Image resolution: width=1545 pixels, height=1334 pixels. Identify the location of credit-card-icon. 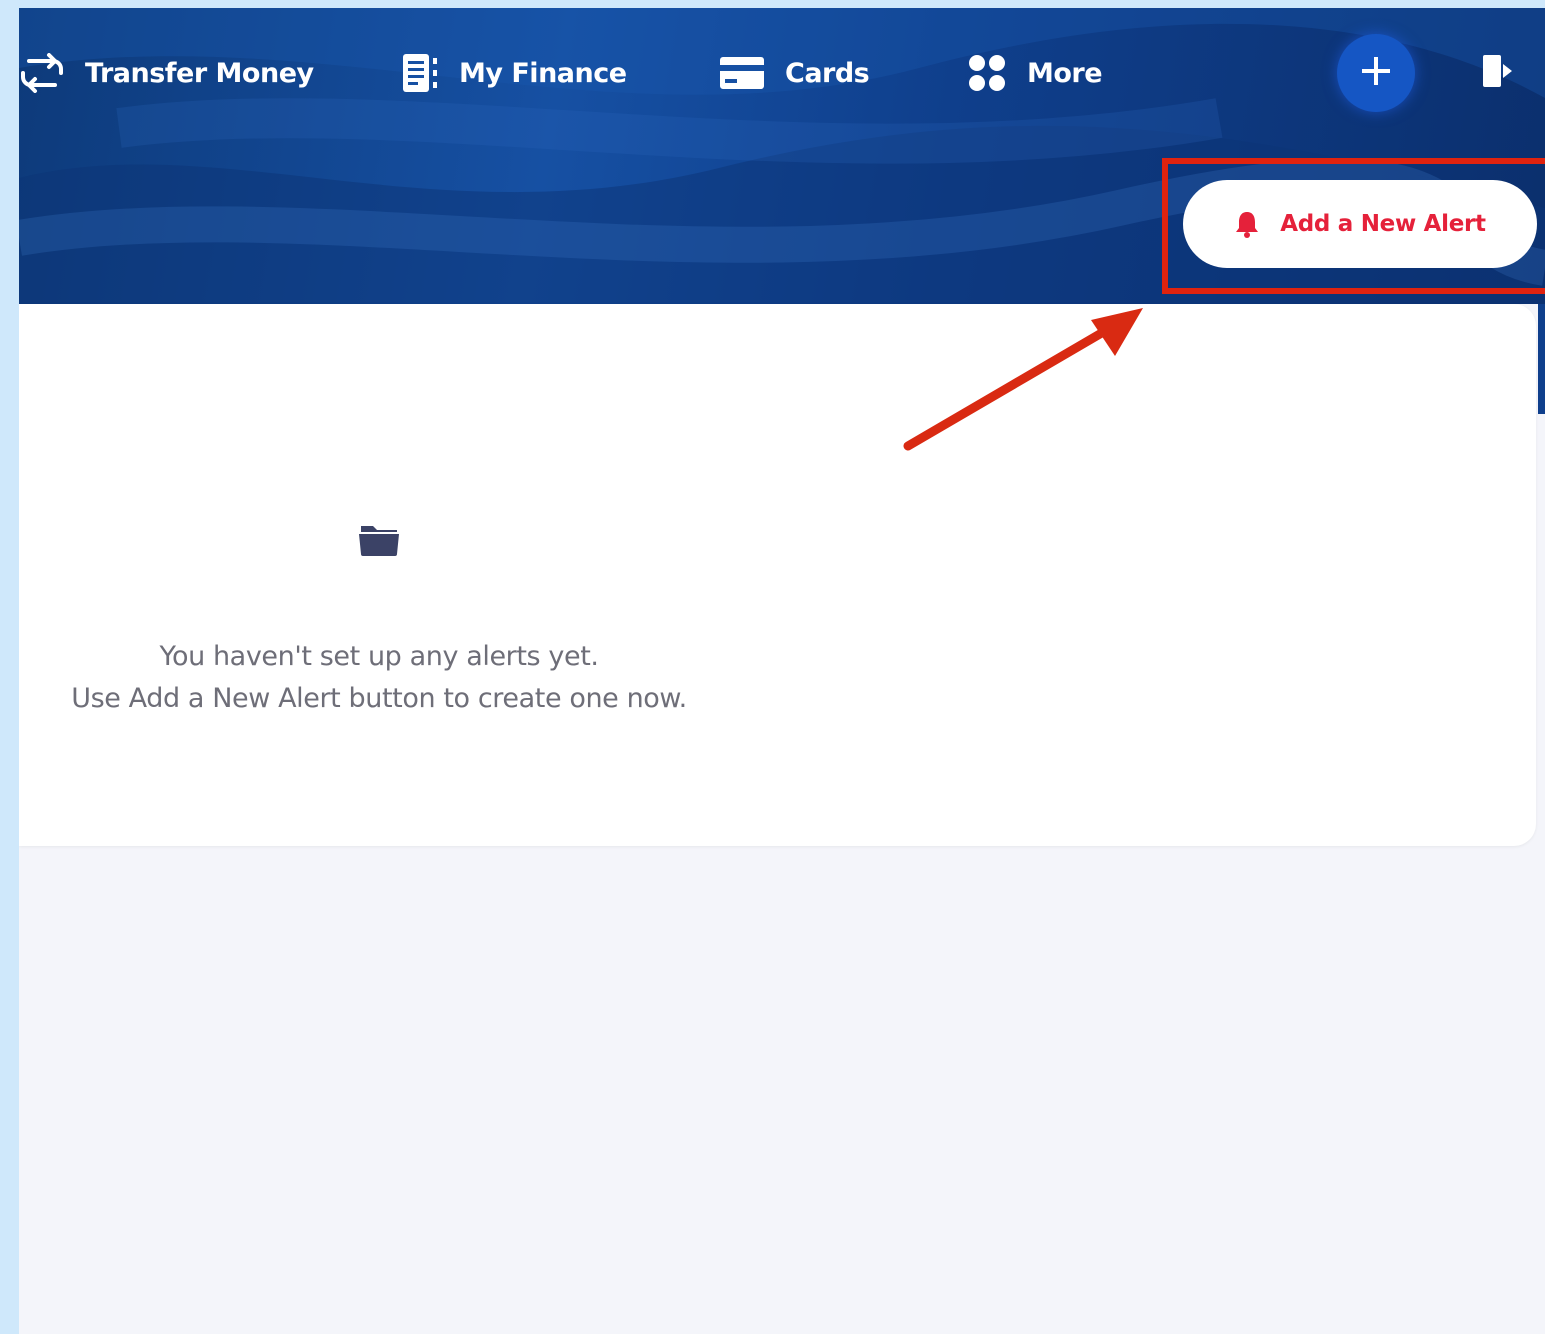
(742, 73).